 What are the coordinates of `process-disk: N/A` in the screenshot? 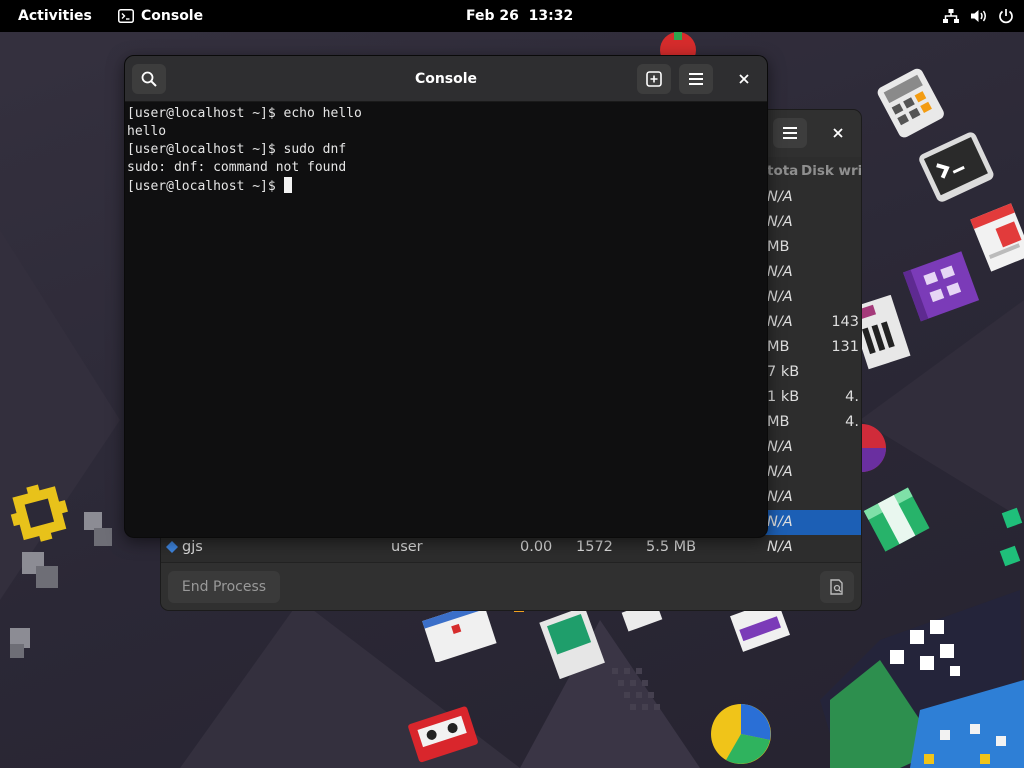 It's located at (780, 547).